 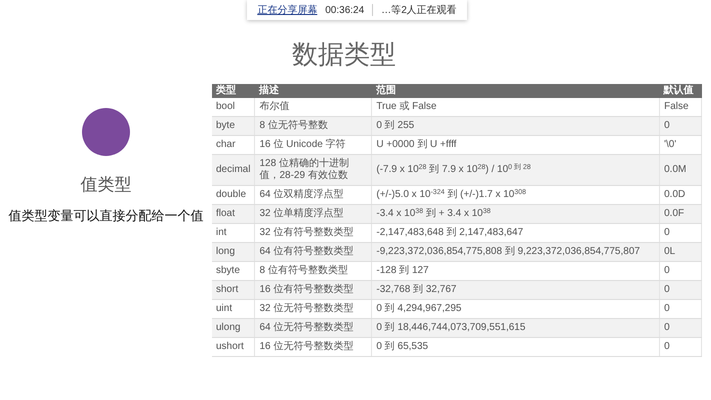 I want to click on column-header: 类型, so click(x=233, y=91).